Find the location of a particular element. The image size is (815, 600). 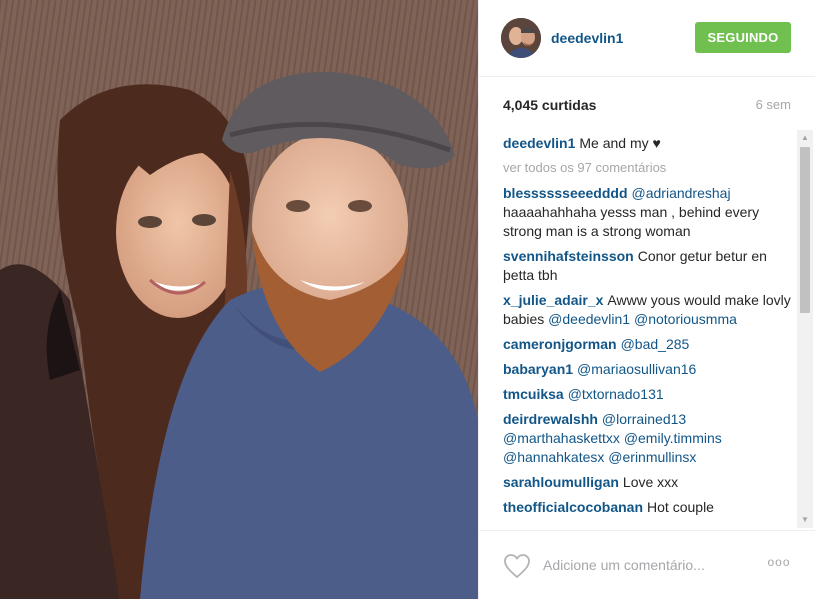

comment-username: blesssssseeedddd is located at coordinates (565, 193).